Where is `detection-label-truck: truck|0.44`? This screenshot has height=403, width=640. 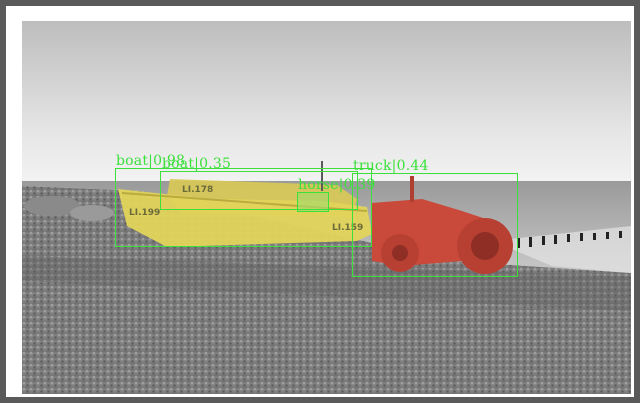
detection-label-truck: truck|0.44 is located at coordinates (391, 166).